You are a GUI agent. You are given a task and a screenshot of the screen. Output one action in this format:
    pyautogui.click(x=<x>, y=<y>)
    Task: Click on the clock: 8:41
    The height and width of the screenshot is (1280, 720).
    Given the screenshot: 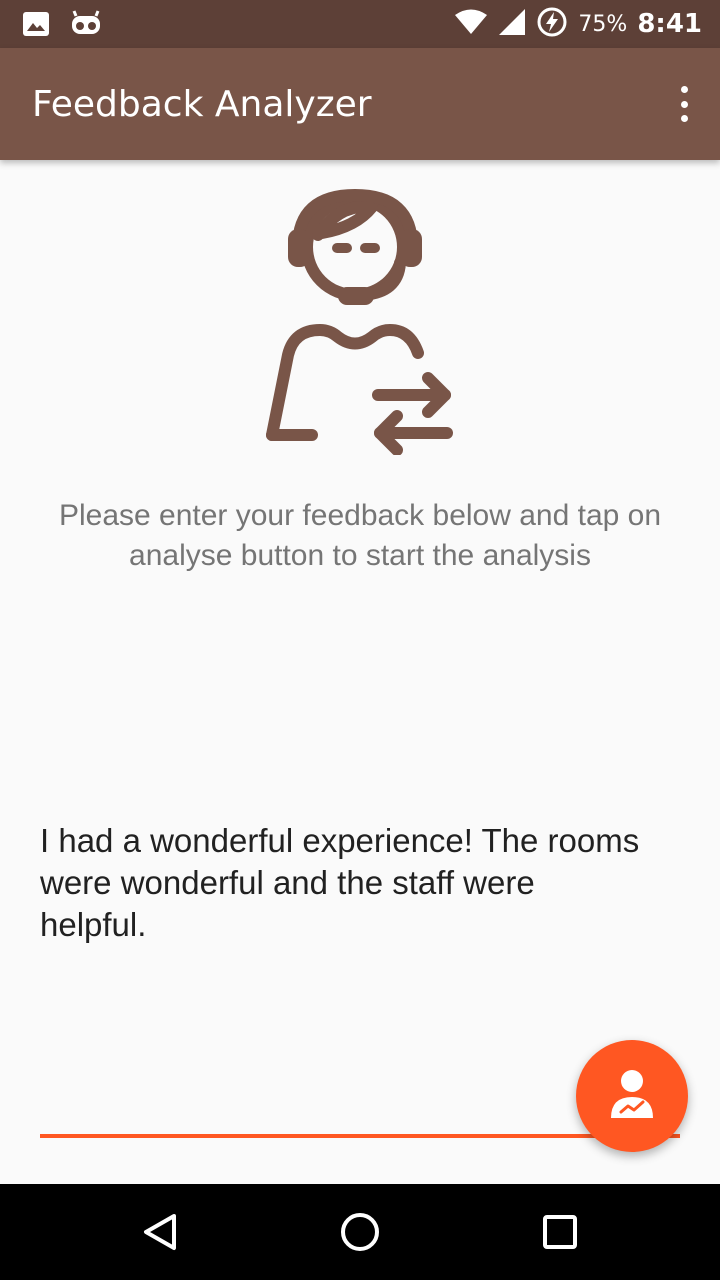 What is the action you would take?
    pyautogui.click(x=669, y=24)
    